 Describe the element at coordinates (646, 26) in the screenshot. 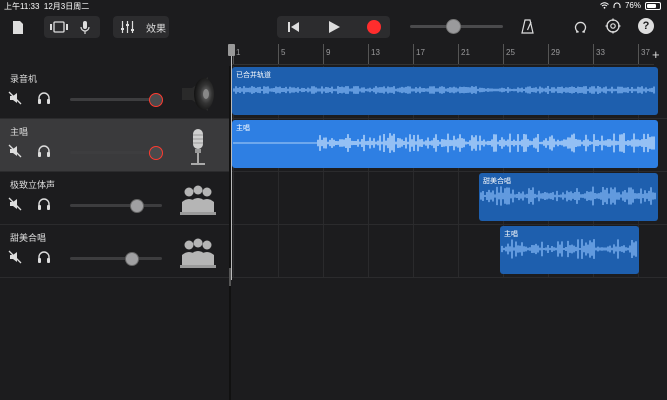

I see `help-icon: ?` at that location.